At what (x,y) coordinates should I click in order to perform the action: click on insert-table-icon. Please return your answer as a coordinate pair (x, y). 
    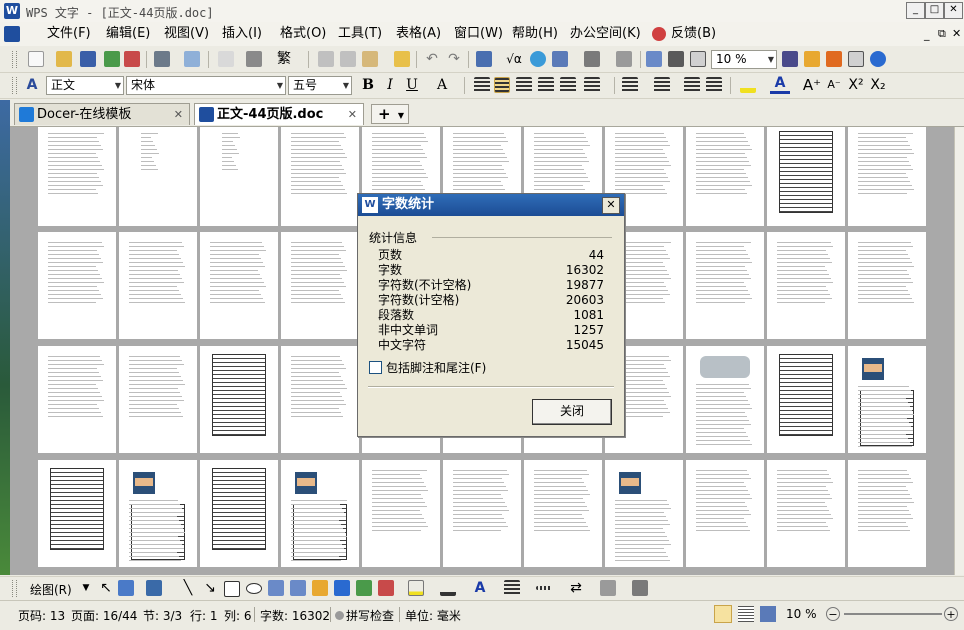
    Looking at the image, I should click on (484, 59).